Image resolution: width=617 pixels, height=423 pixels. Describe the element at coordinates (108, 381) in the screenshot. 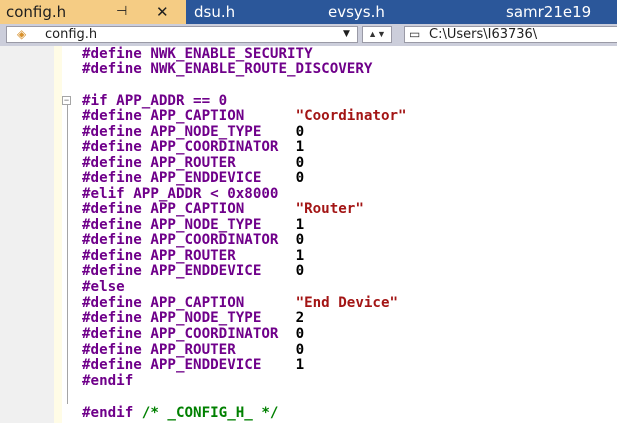

I see `code-line: #endif` at that location.